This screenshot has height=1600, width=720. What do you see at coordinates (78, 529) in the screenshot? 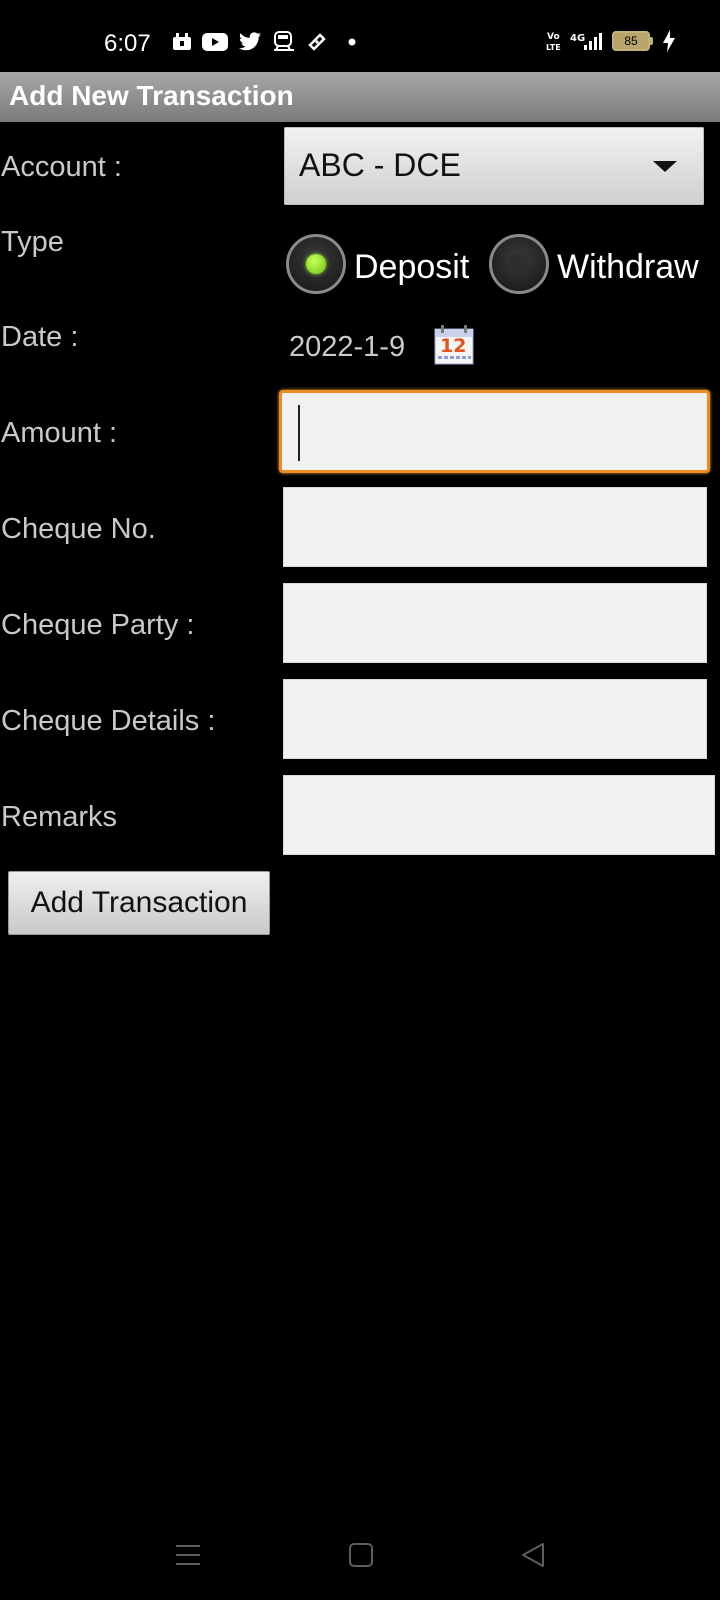
I see `cheque-no-label: Cheque No.` at bounding box center [78, 529].